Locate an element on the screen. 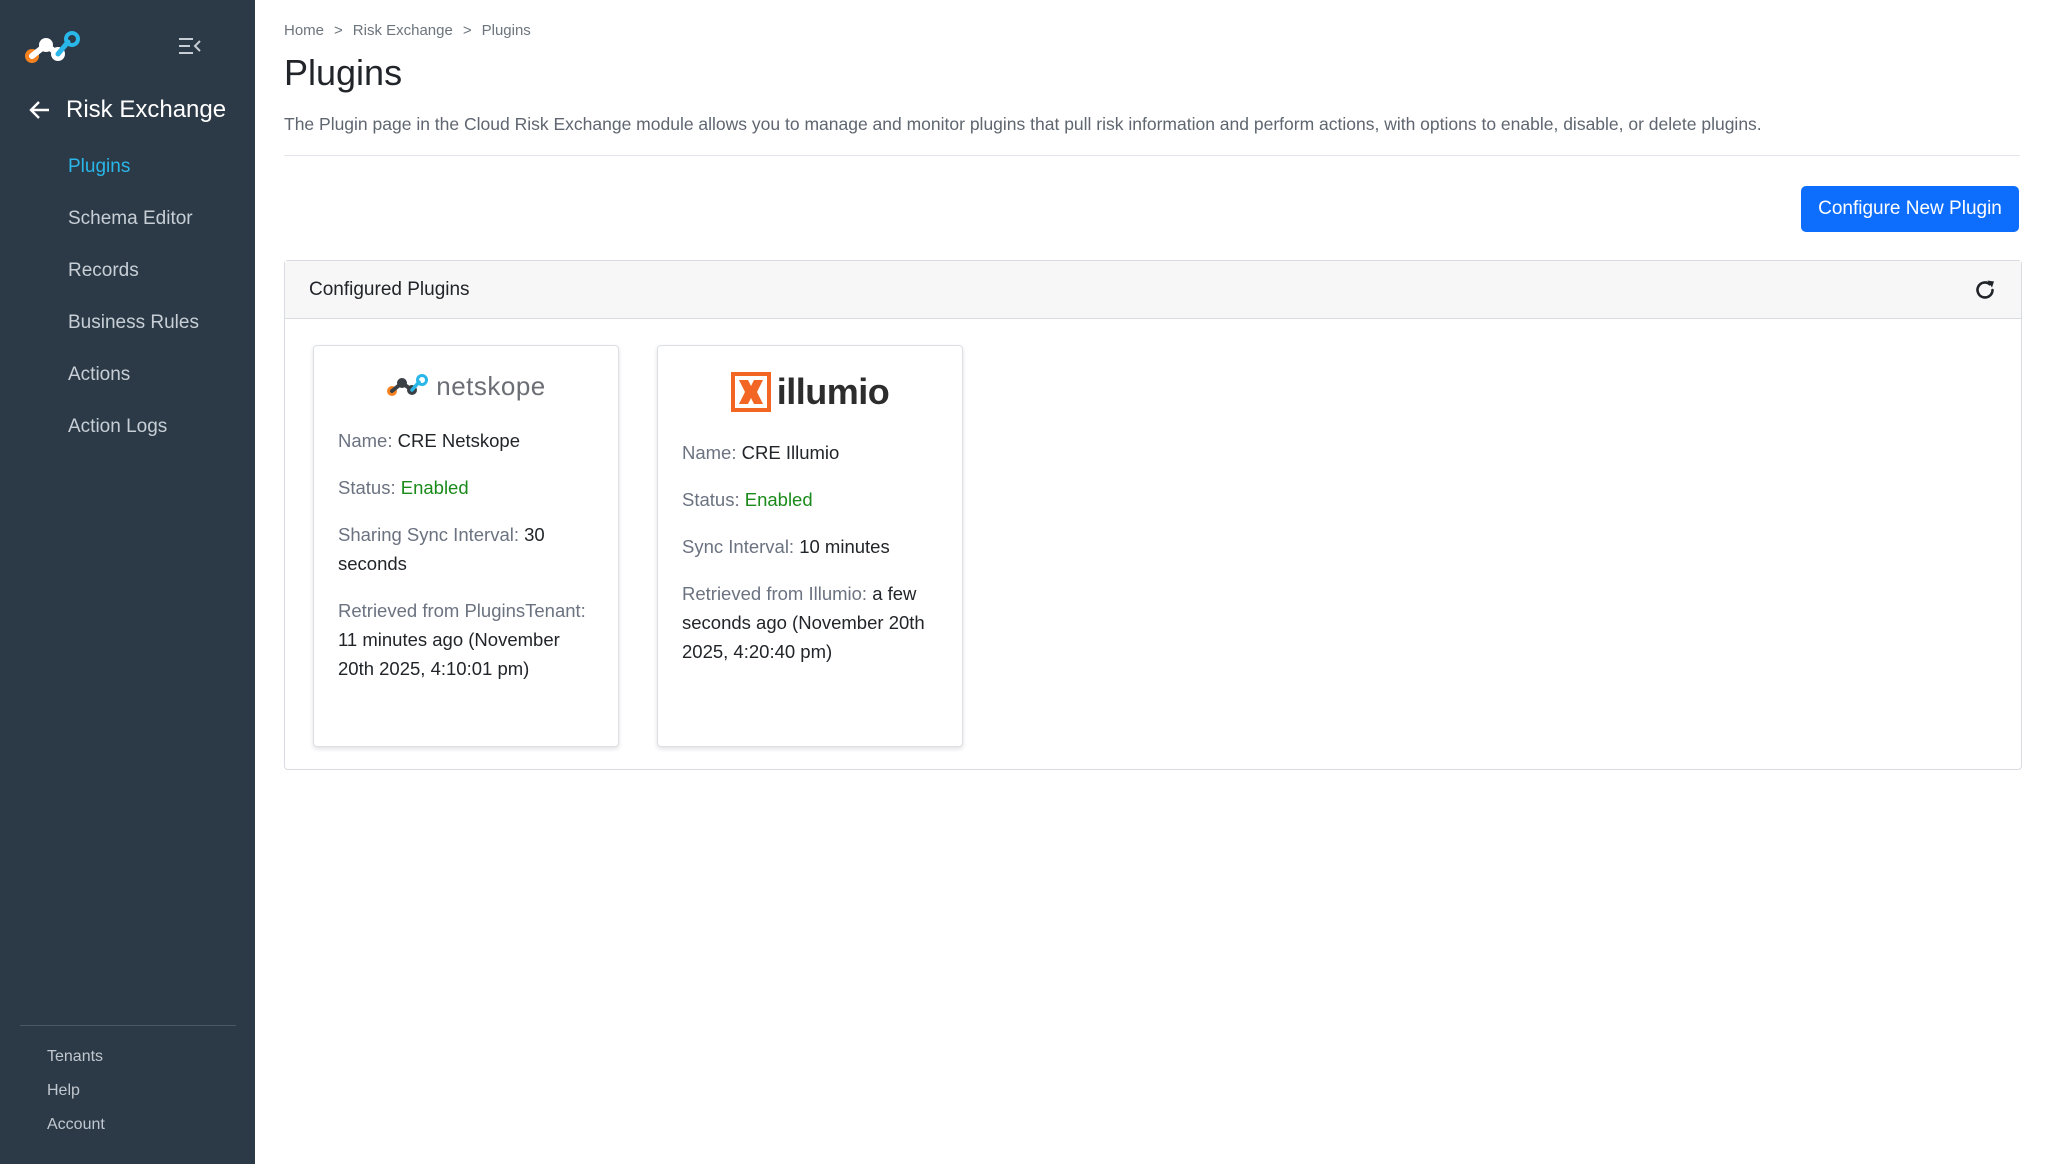  sidebar-item-tenants: Tenants is located at coordinates (127, 1057).